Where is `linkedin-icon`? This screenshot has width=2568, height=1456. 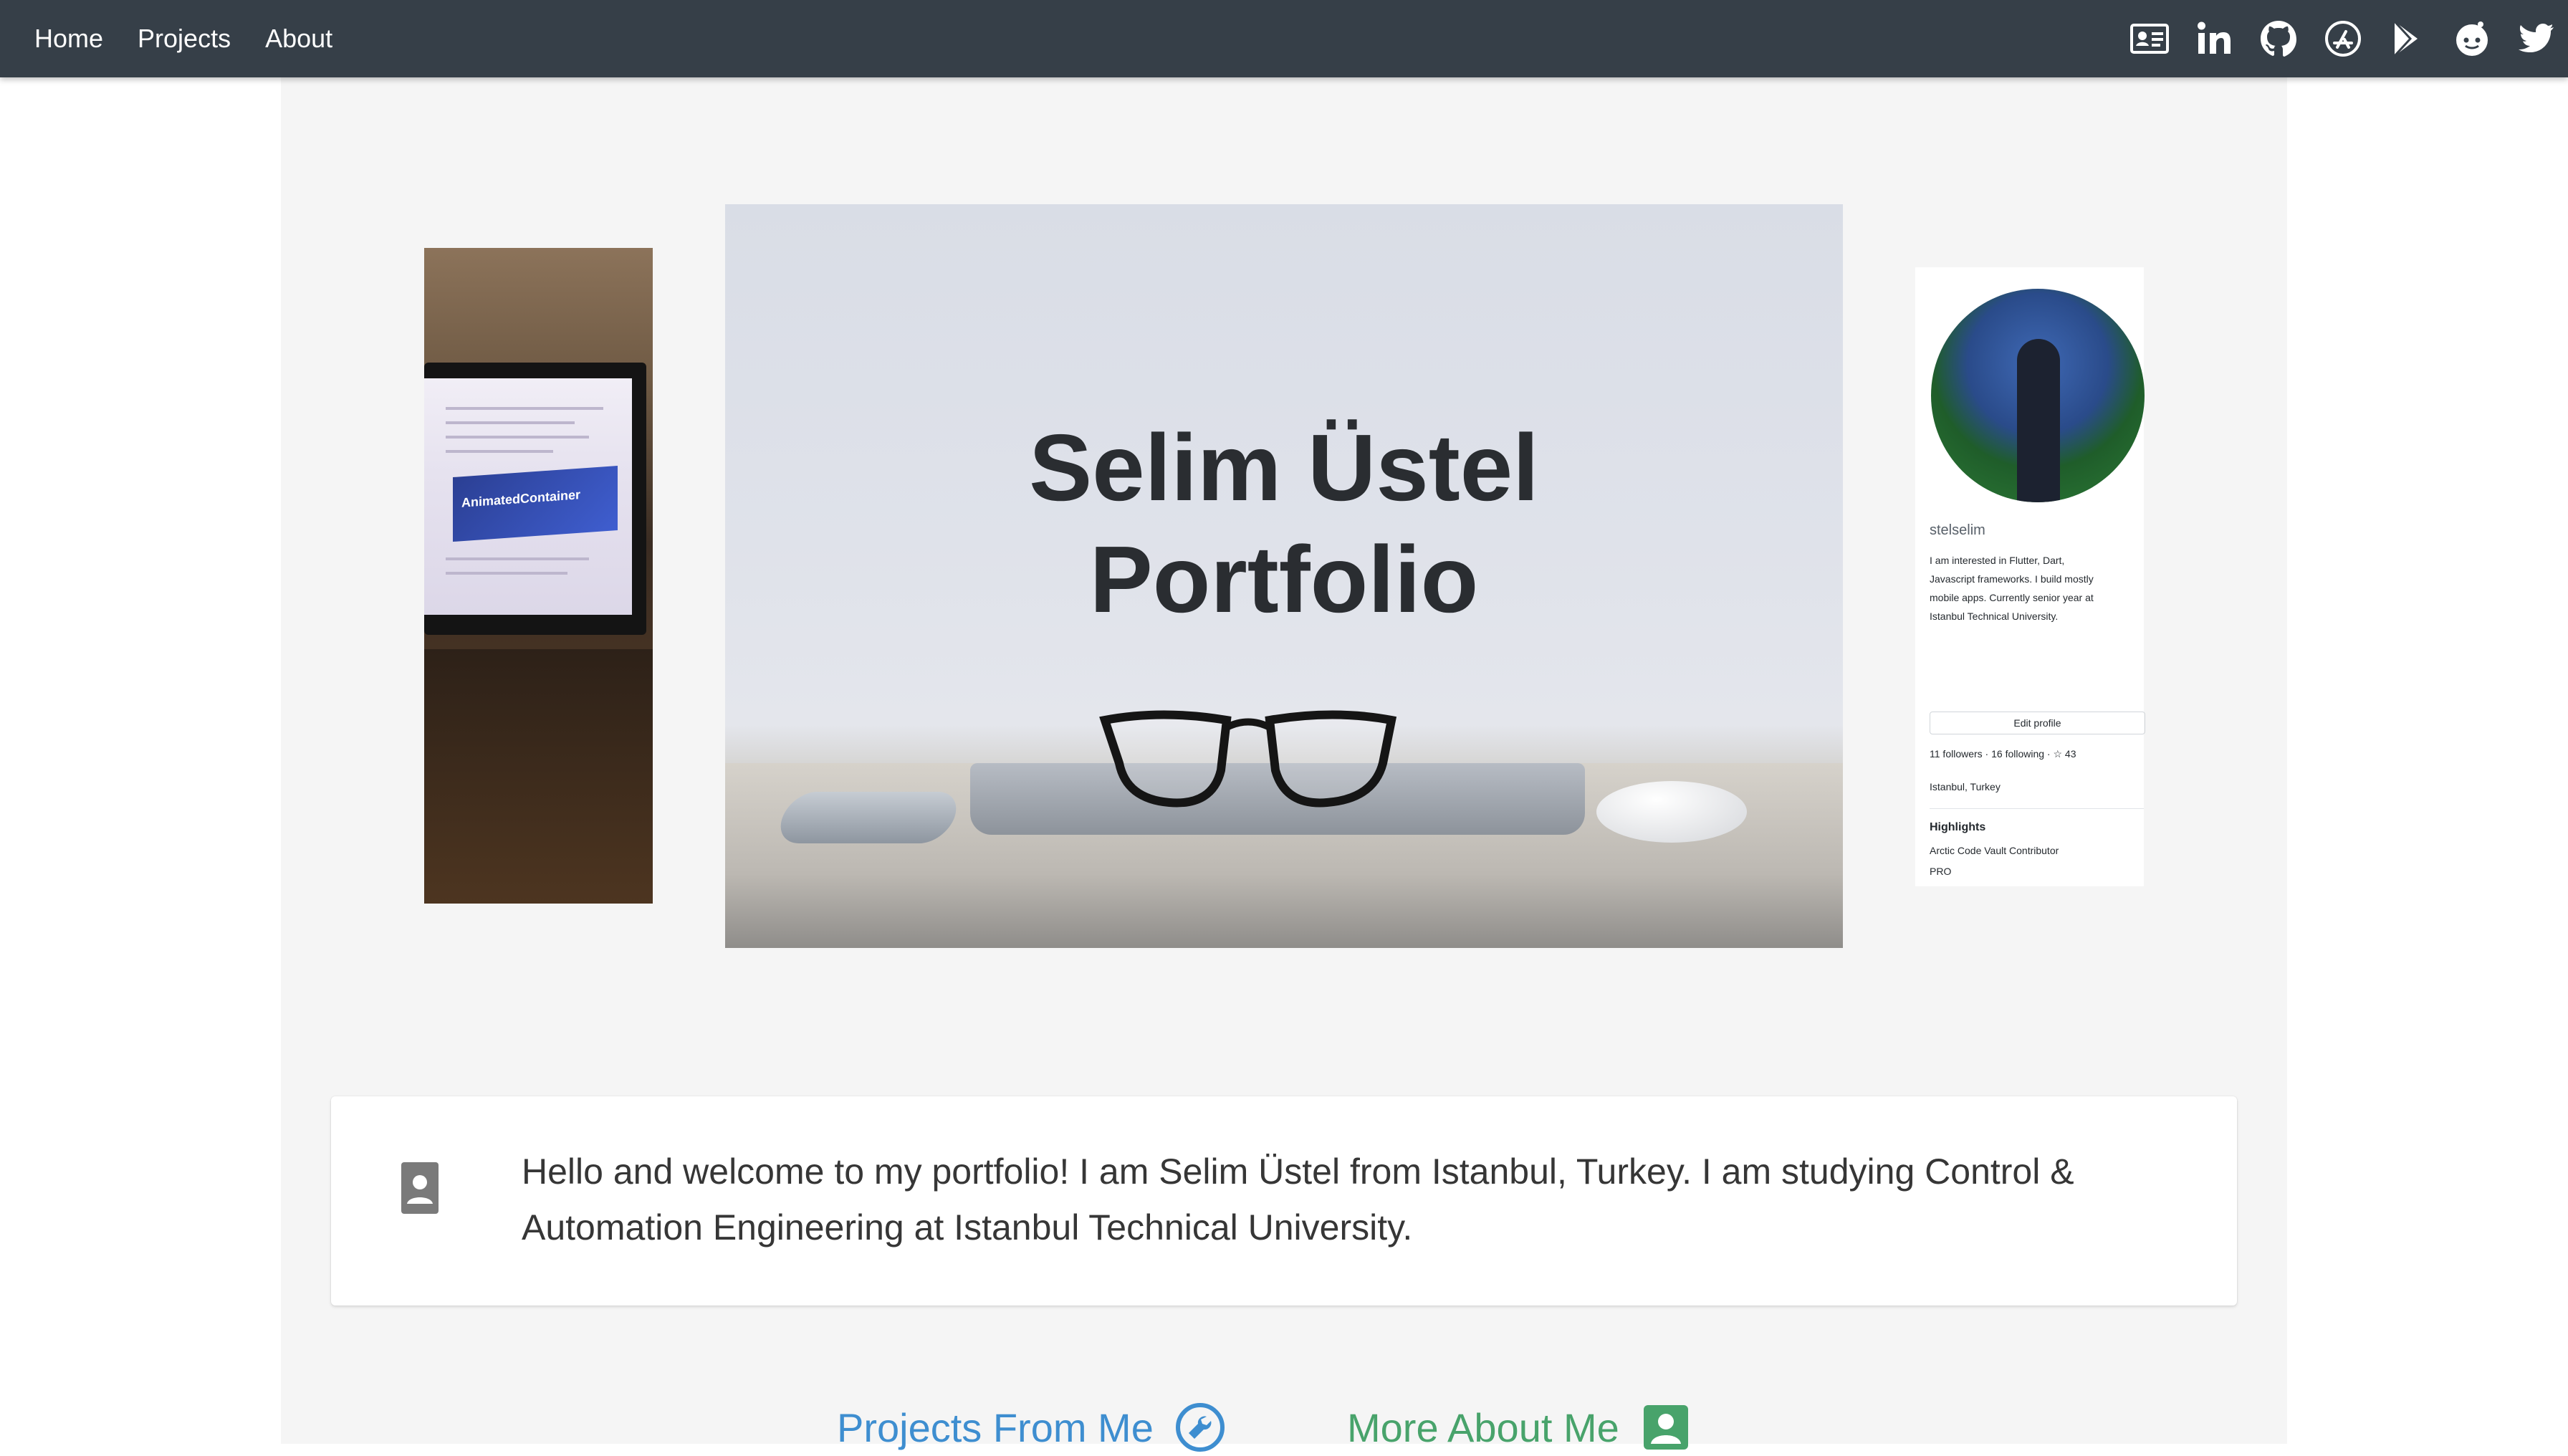
linkedin-icon is located at coordinates (2214, 38).